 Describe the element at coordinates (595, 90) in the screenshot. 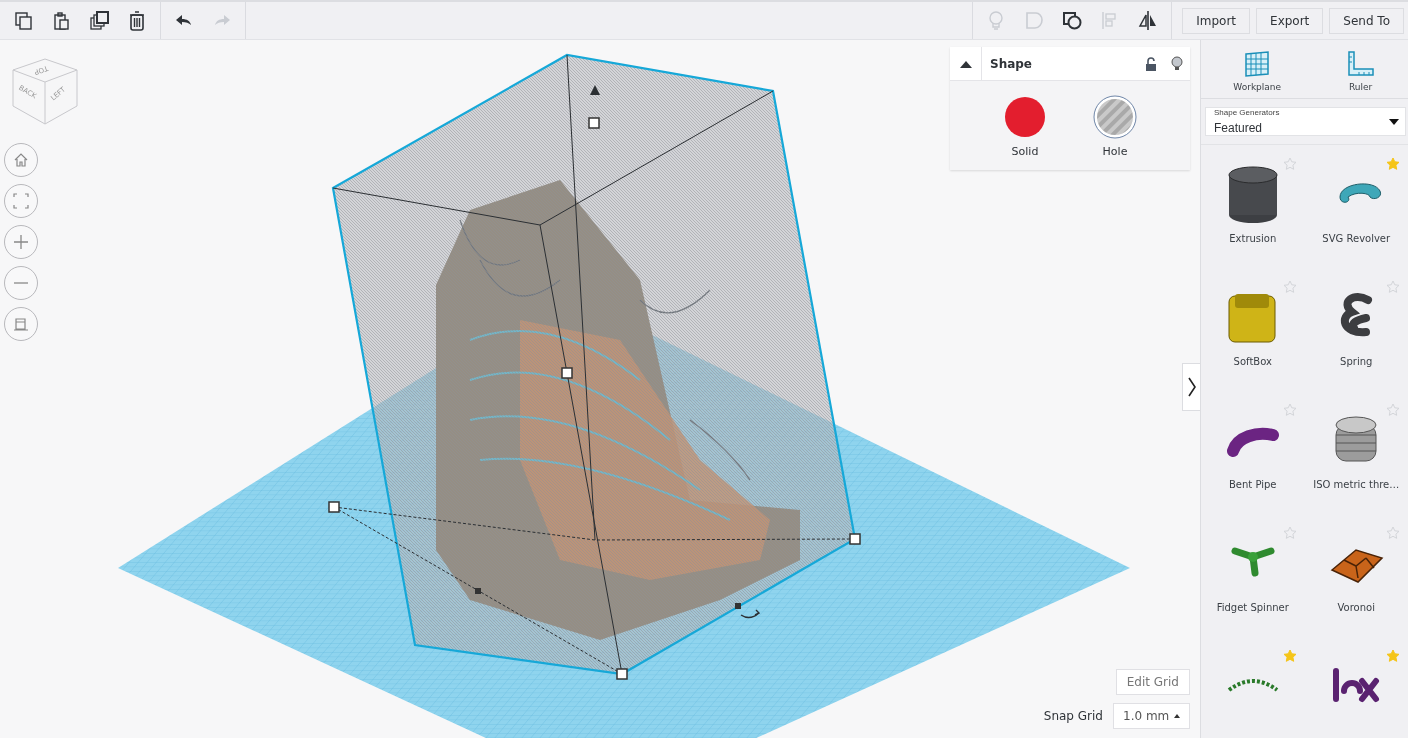

I see `height-arrow-icon` at that location.